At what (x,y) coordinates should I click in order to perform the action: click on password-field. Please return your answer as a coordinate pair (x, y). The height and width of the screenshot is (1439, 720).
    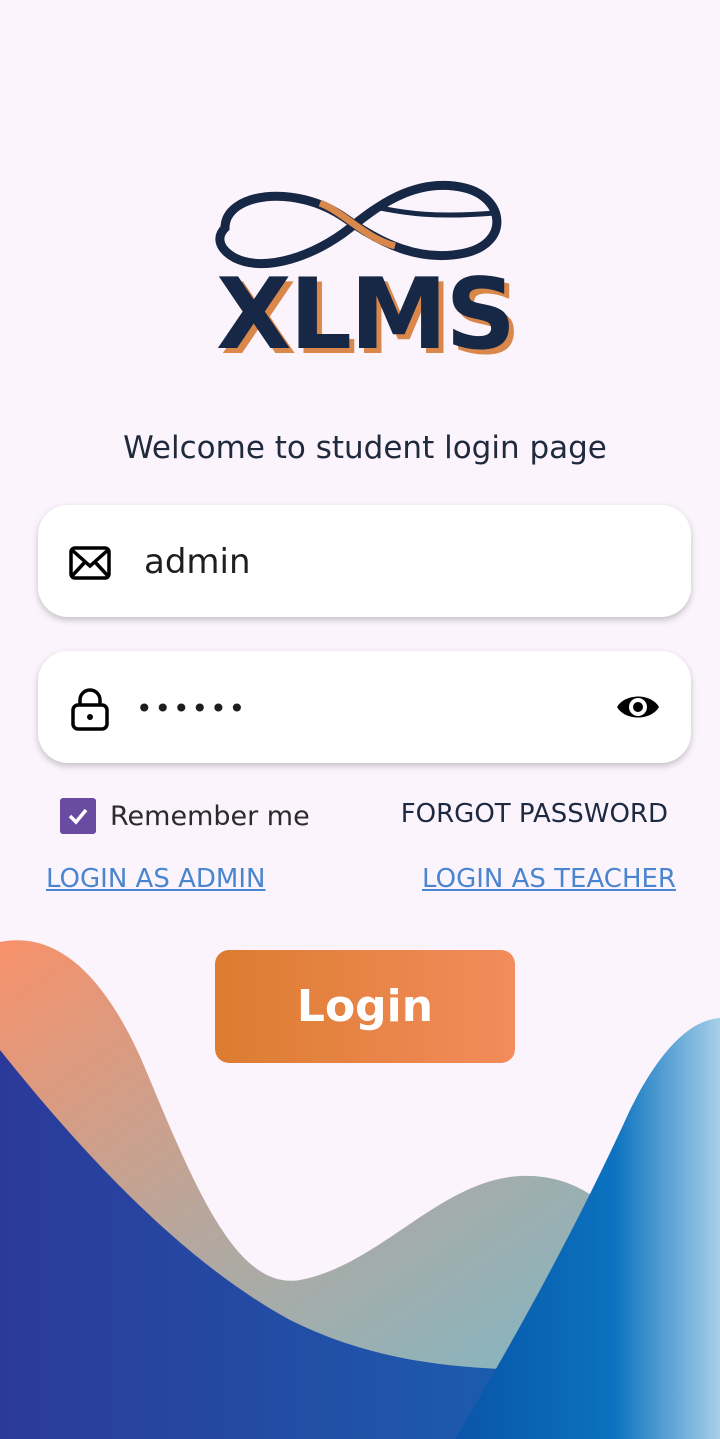
    Looking at the image, I should click on (364, 707).